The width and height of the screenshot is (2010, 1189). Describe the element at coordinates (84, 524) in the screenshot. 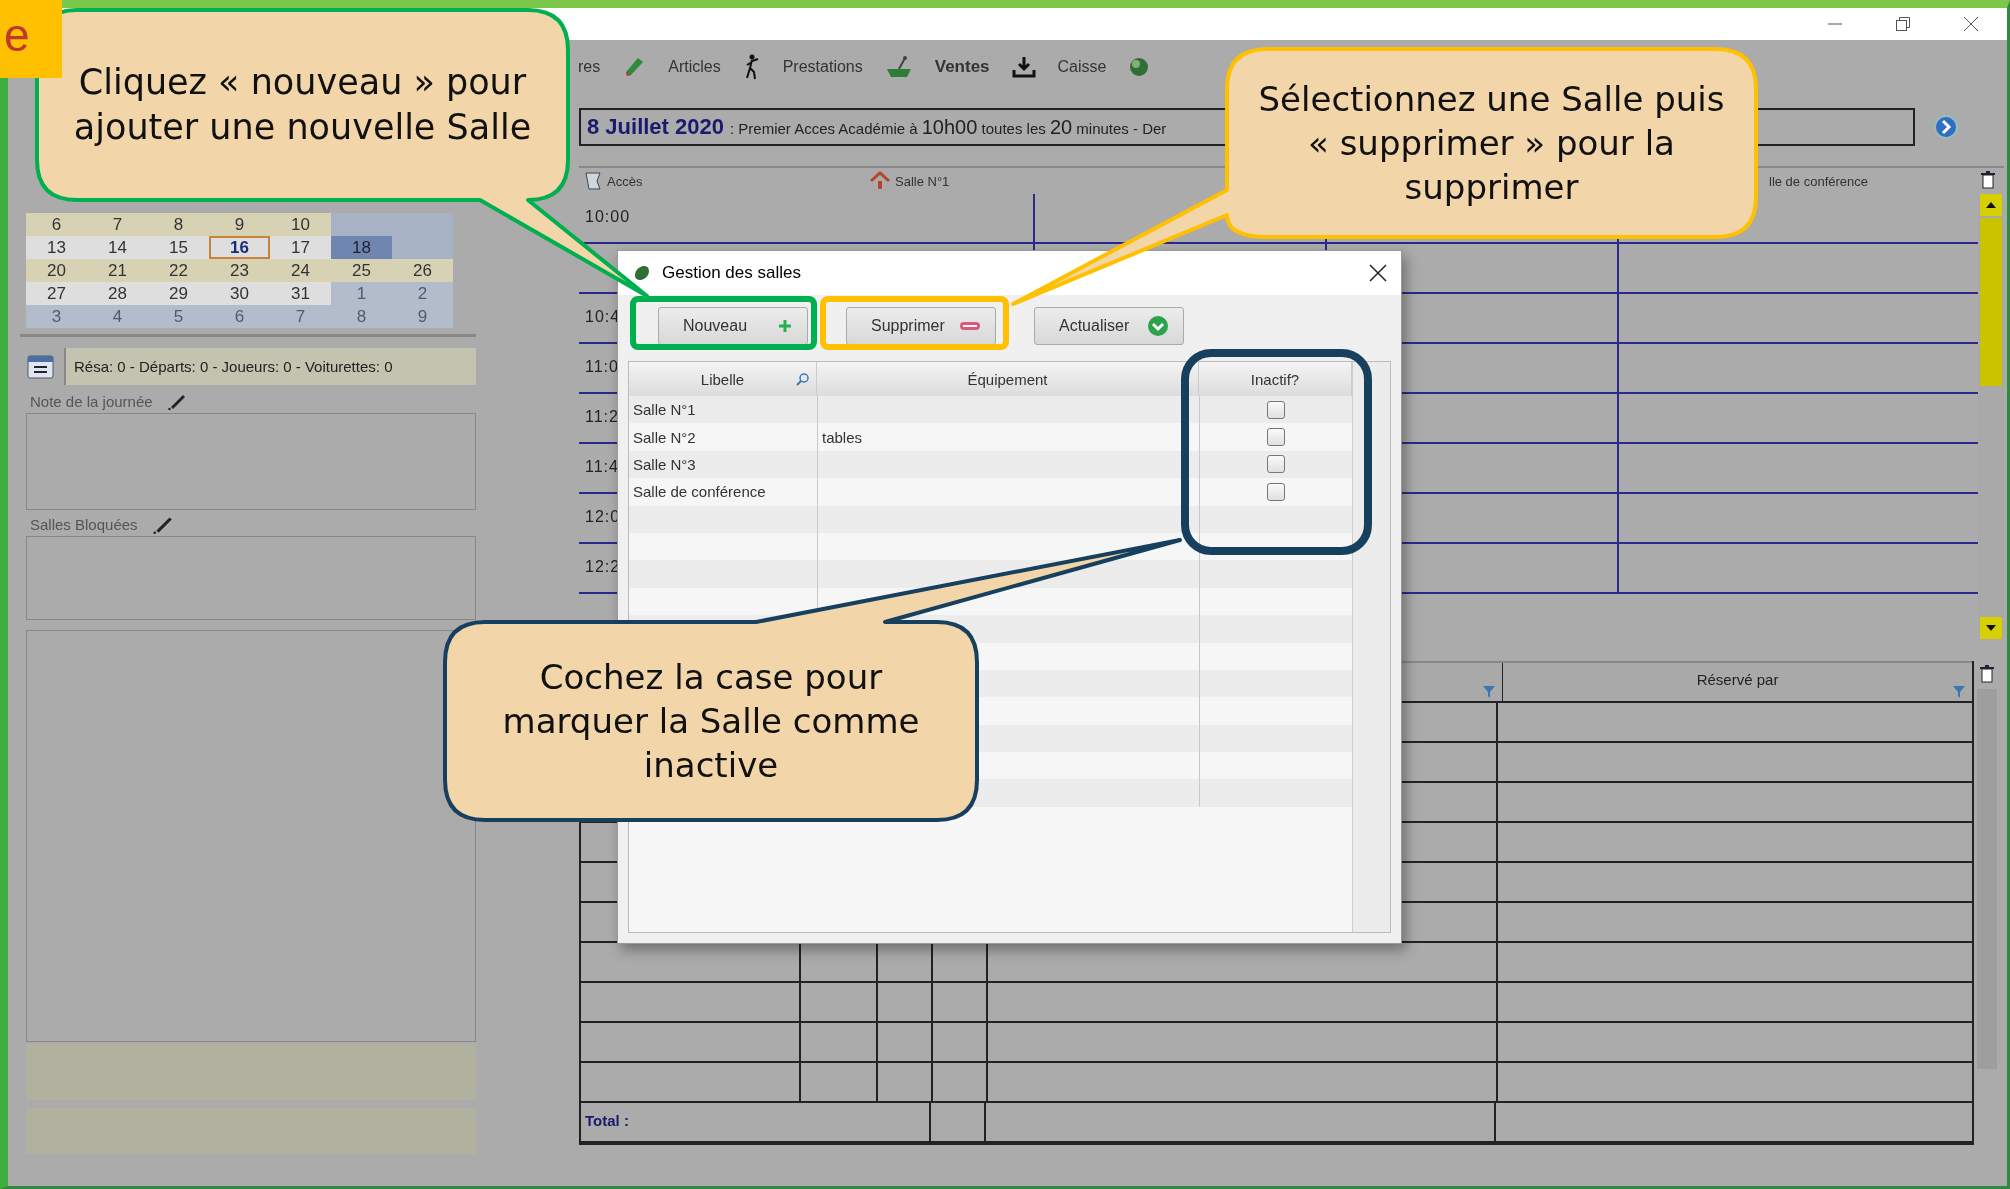

I see `group-label: Salles Bloquées` at that location.